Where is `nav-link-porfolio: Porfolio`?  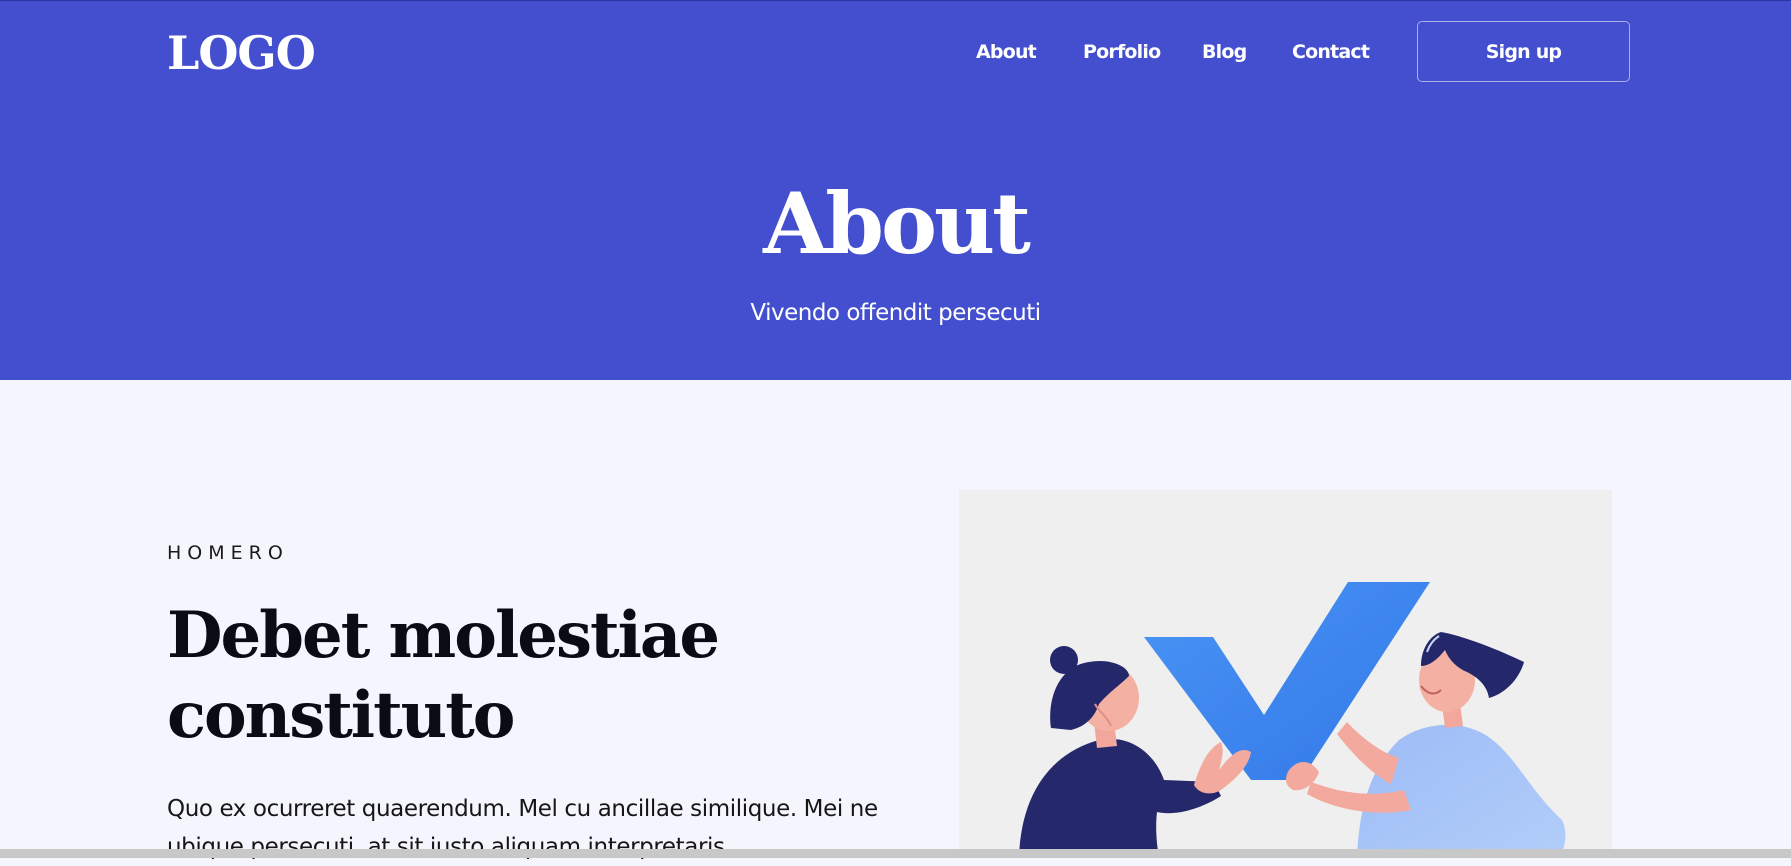
nav-link-porfolio: Porfolio is located at coordinates (1122, 52).